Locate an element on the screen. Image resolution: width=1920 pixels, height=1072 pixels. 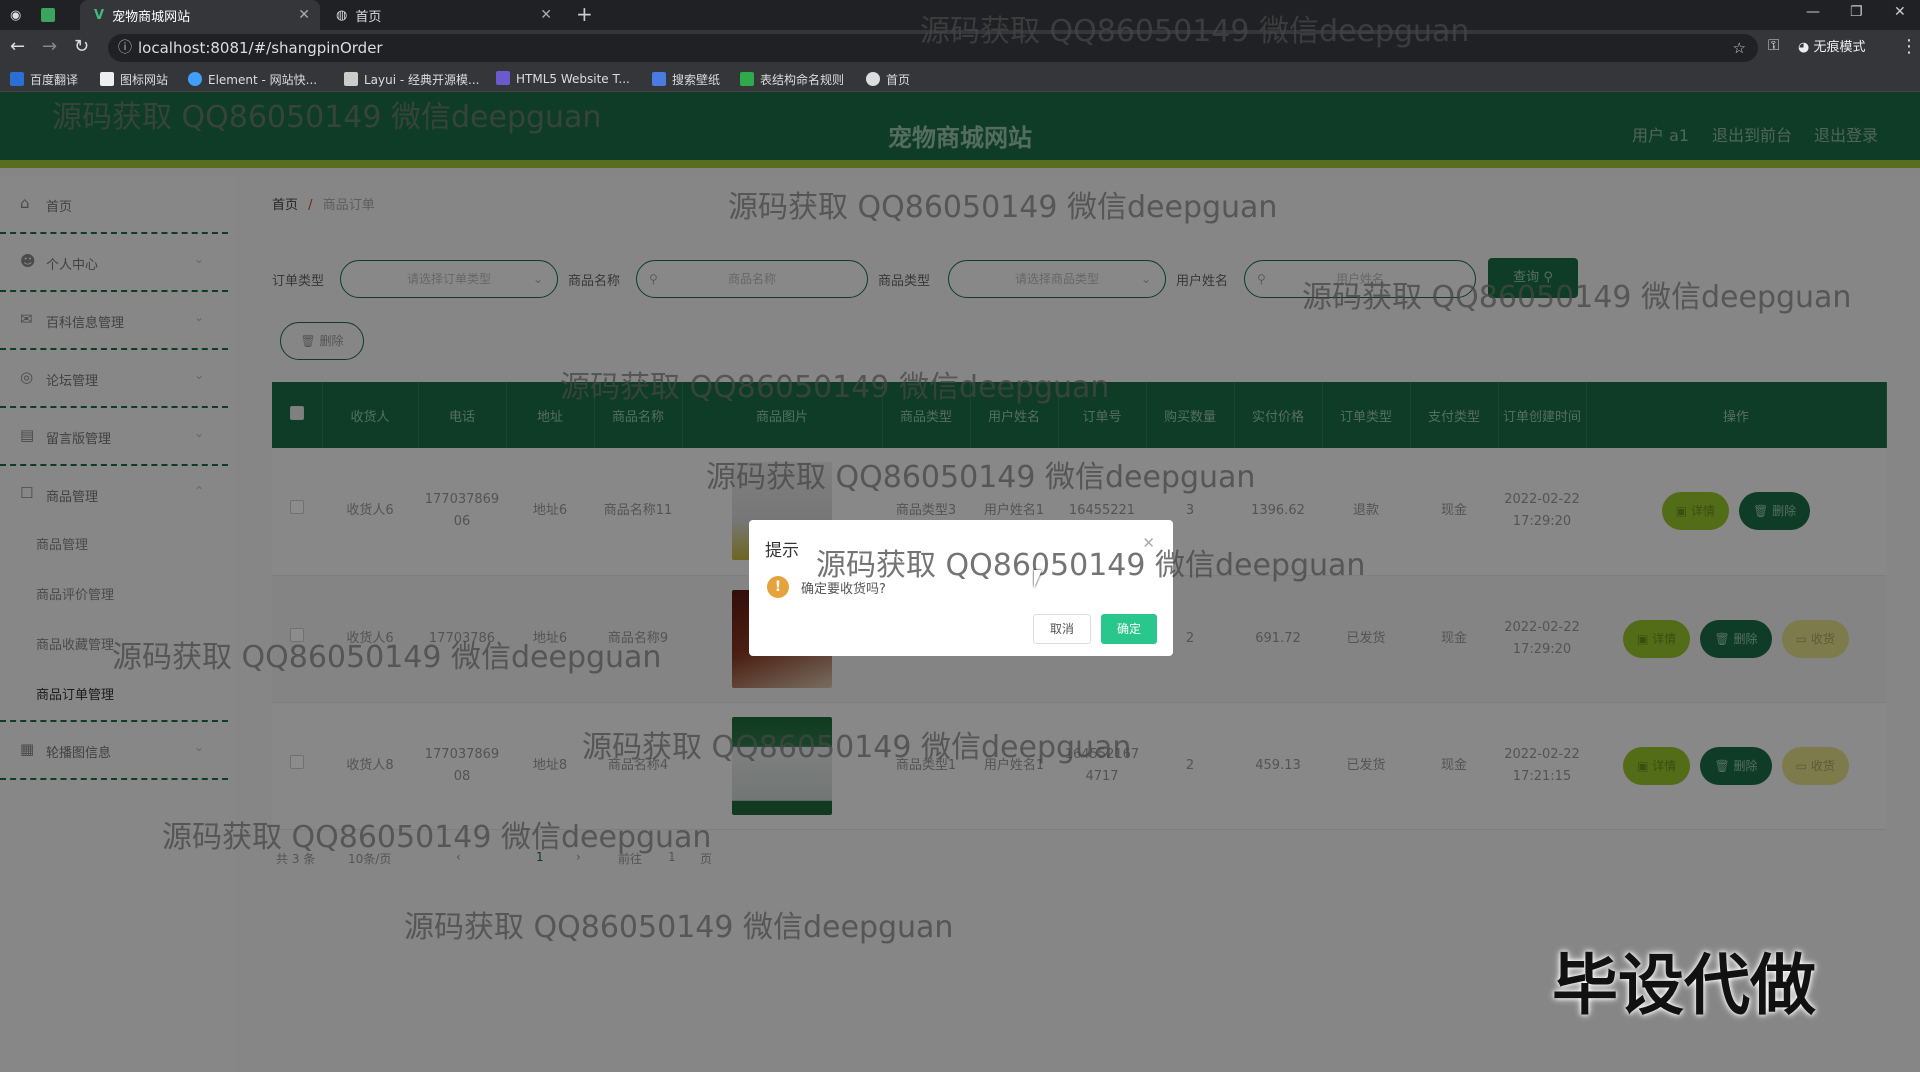
dialog-message: 确定要收货吗? is located at coordinates (843, 589).